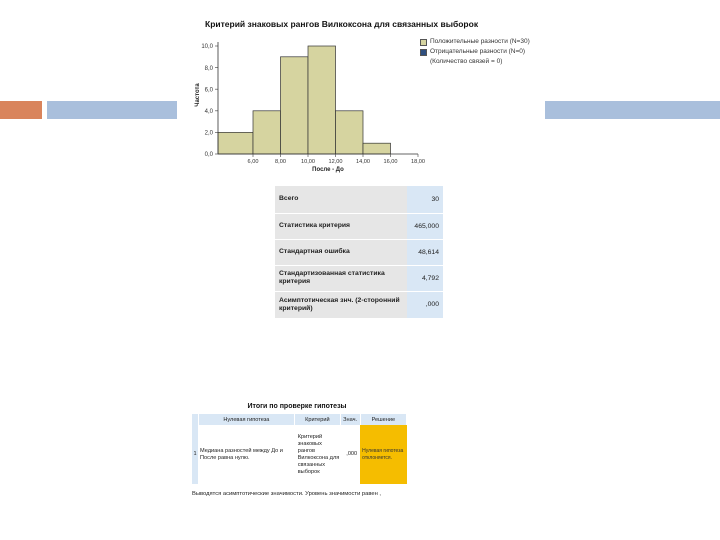 The height and width of the screenshot is (540, 720). Describe the element at coordinates (384, 419) in the screenshot. I see `header-decision: Решение` at that location.